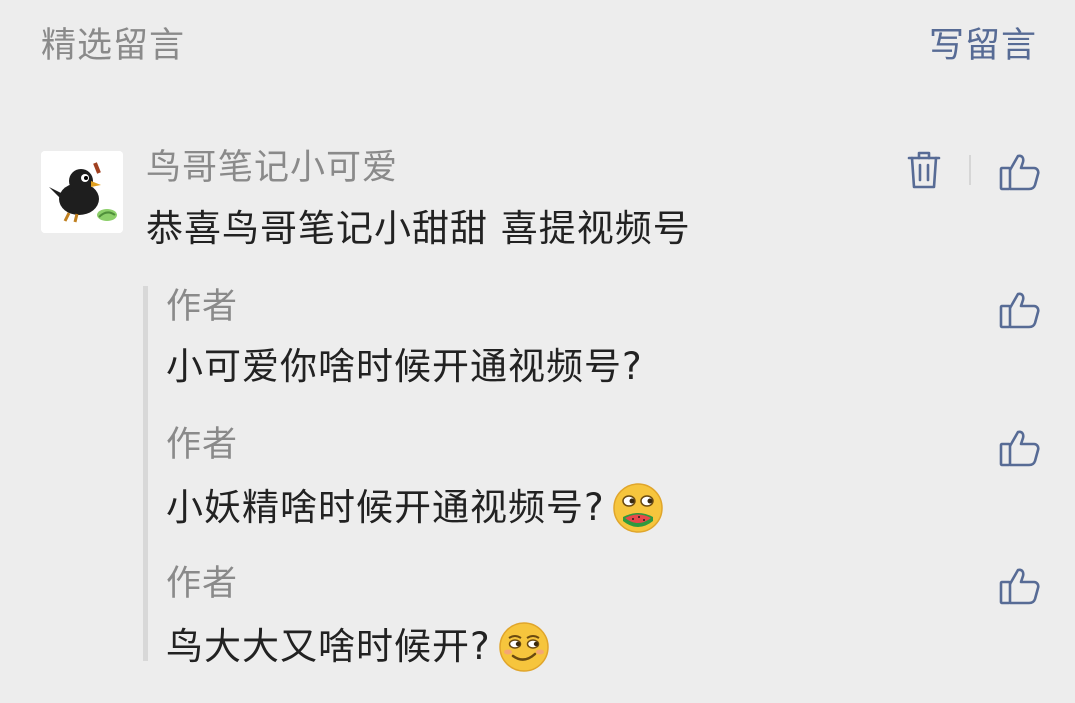  I want to click on reply-text: 小妖精啥时候开通视频号?, so click(566, 508).